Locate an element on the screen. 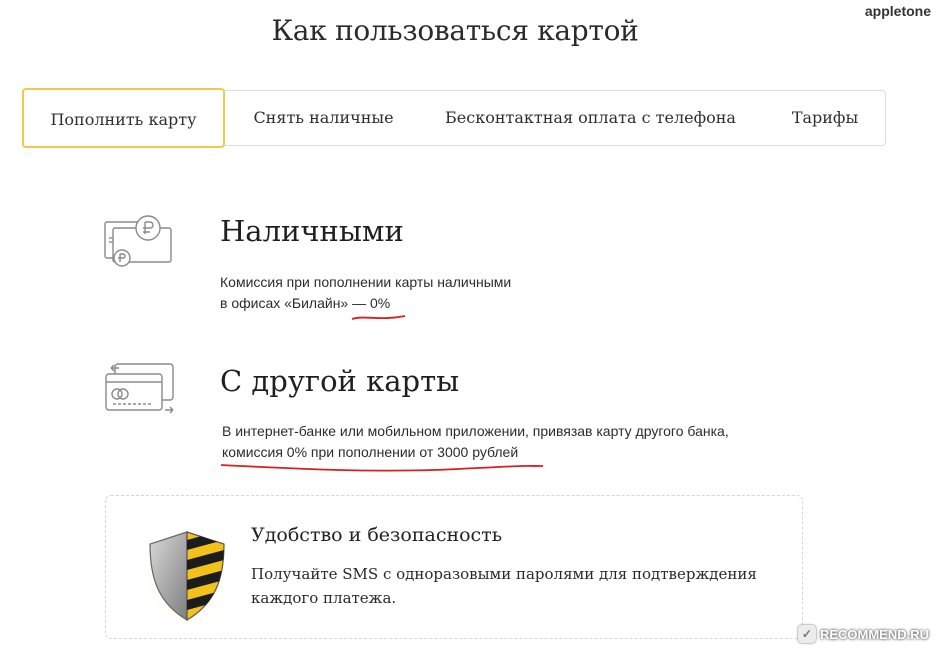  watermark: ✓ RECOMMEND.RU is located at coordinates (863, 634).